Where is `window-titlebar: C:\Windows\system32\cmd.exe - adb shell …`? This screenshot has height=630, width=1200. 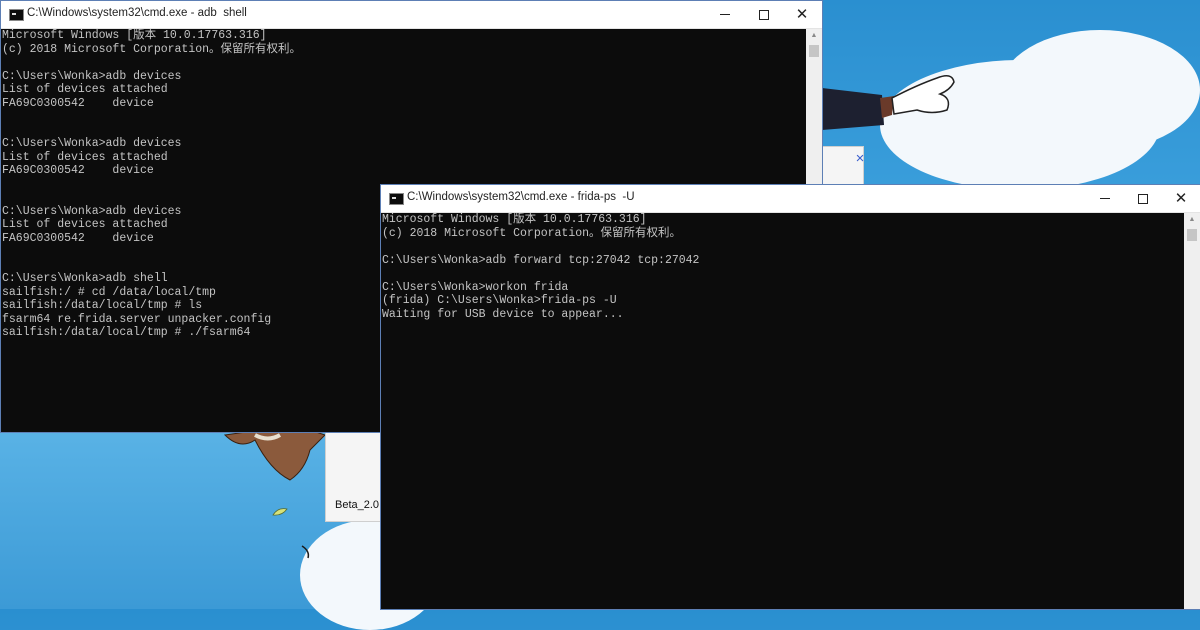
window-titlebar: C:\Windows\system32\cmd.exe - adb shell … is located at coordinates (411, 15).